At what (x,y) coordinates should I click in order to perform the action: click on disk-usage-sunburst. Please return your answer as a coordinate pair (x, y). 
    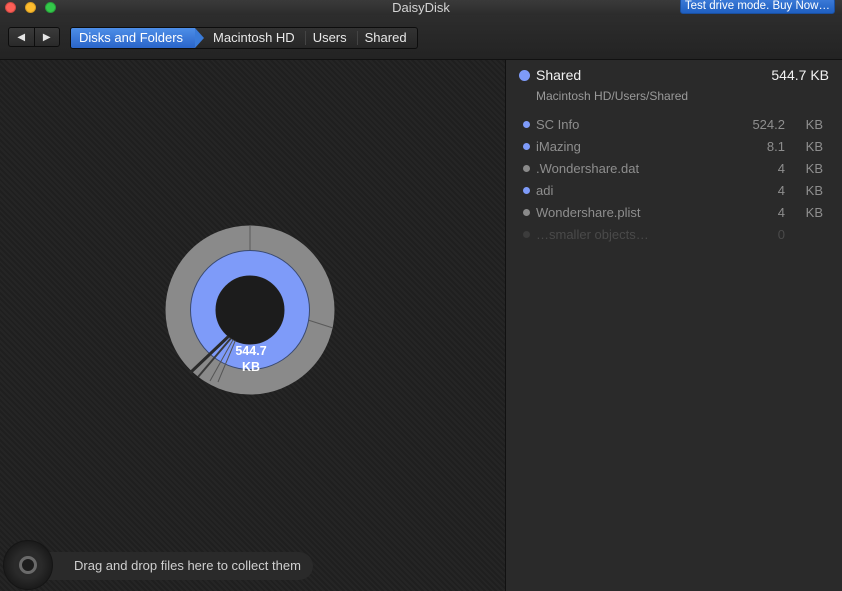
    Looking at the image, I should click on (250, 315).